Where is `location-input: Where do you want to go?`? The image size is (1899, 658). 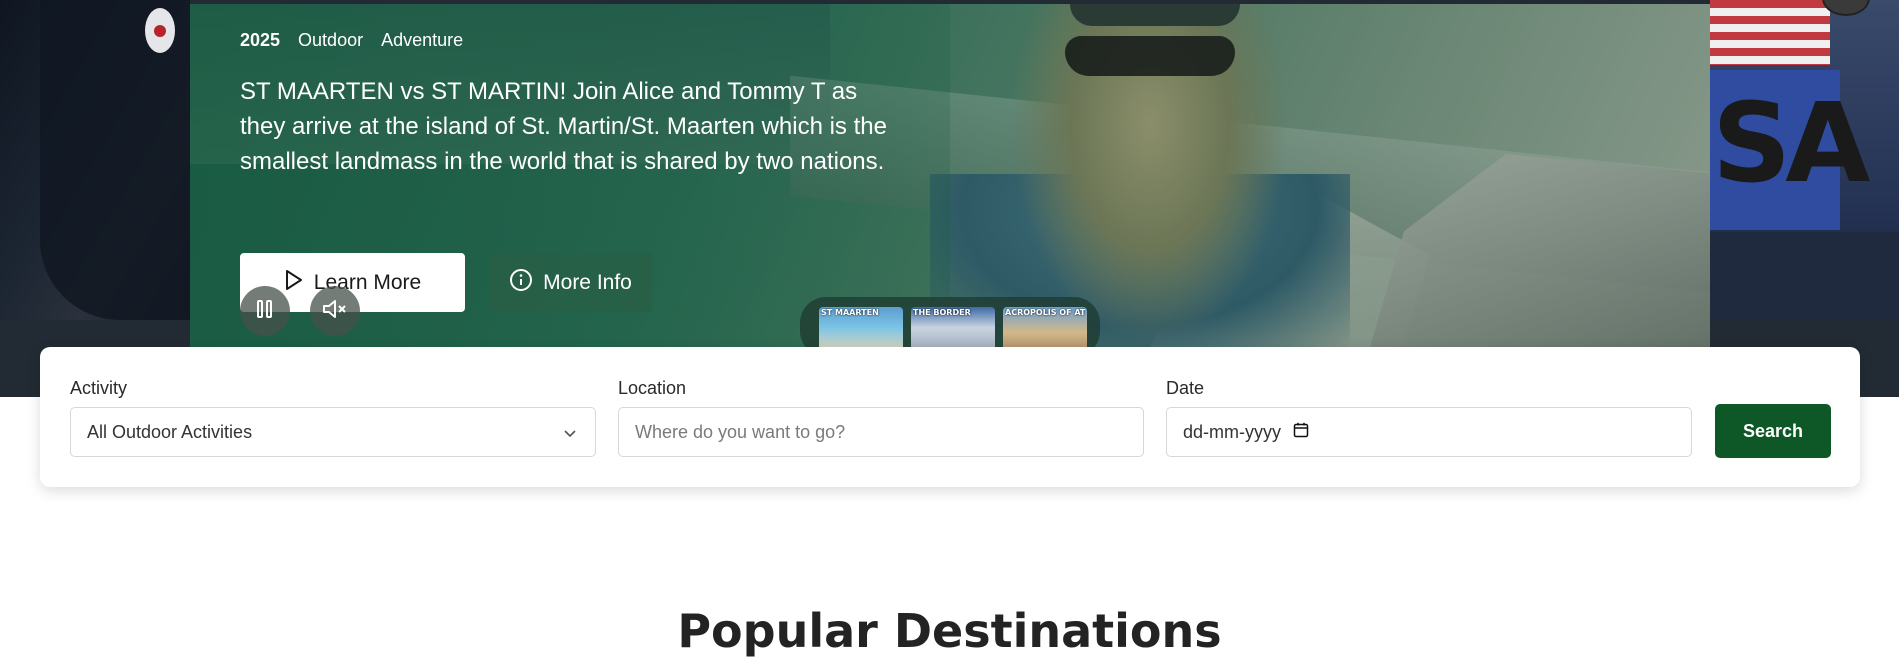 location-input: Where do you want to go? is located at coordinates (881, 432).